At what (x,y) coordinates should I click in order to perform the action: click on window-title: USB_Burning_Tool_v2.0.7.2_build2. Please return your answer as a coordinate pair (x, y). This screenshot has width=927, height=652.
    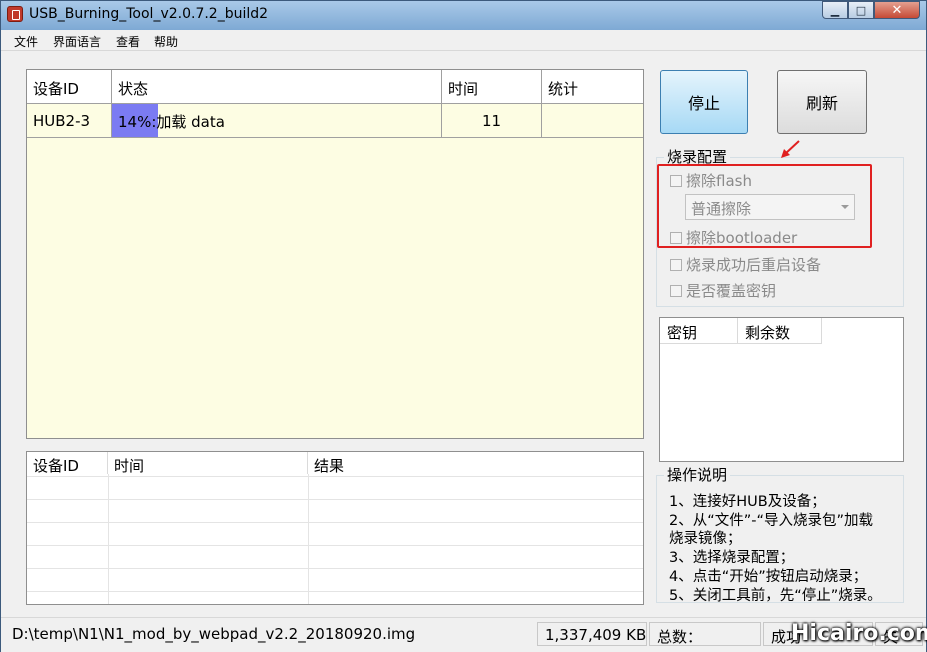
    Looking at the image, I should click on (149, 14).